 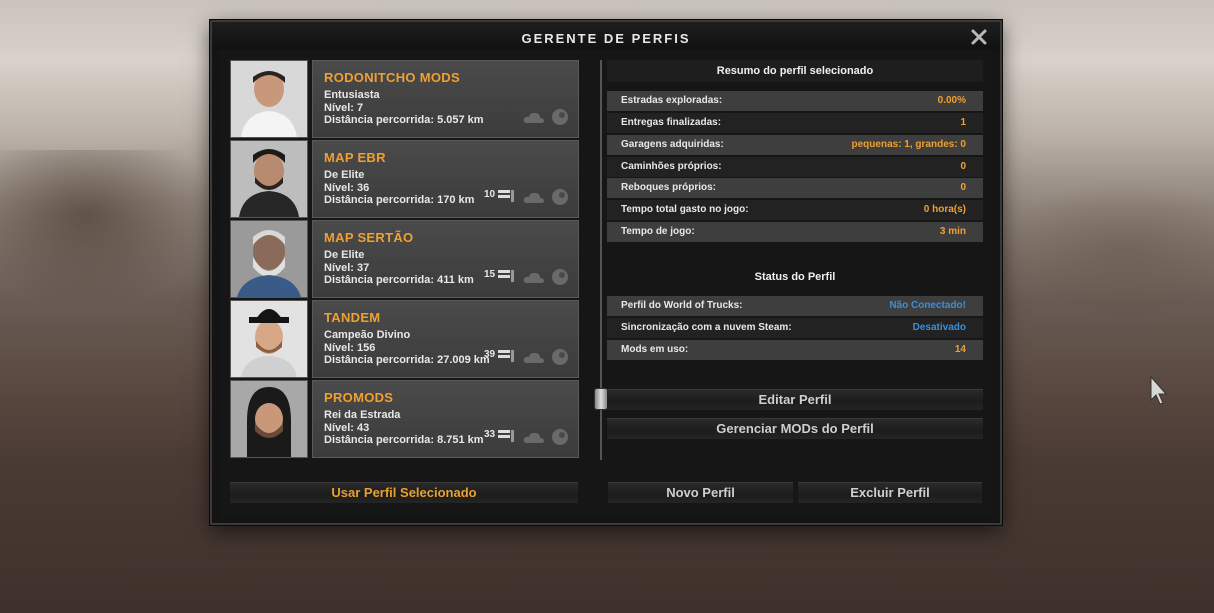 I want to click on profile-name: MAP EBR, so click(x=355, y=157).